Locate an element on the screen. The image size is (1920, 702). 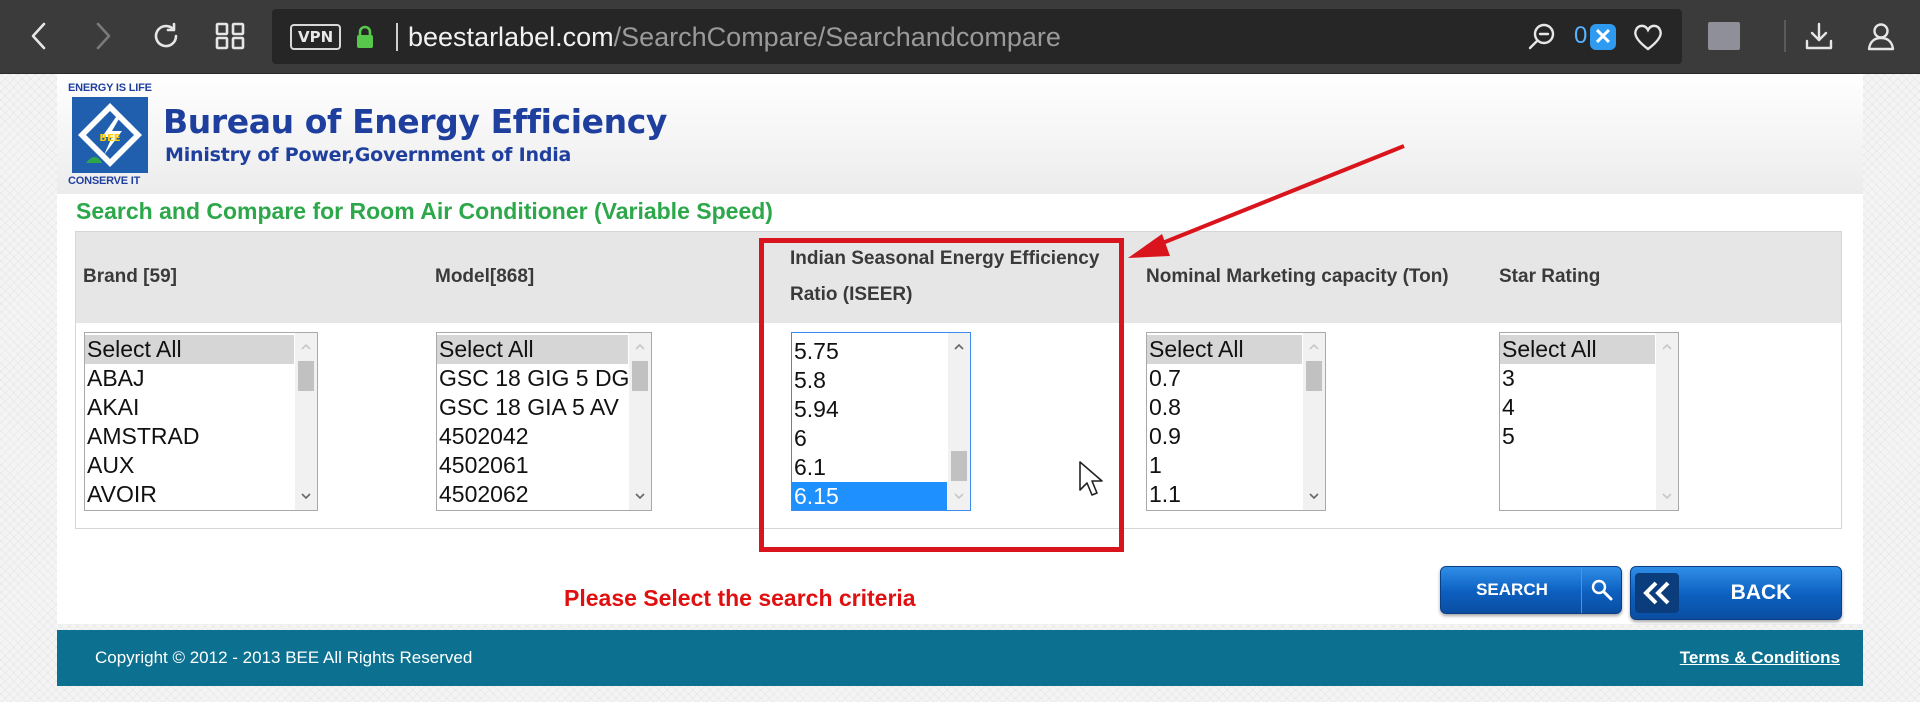
mouse-cursor-icon is located at coordinates (1091, 478).